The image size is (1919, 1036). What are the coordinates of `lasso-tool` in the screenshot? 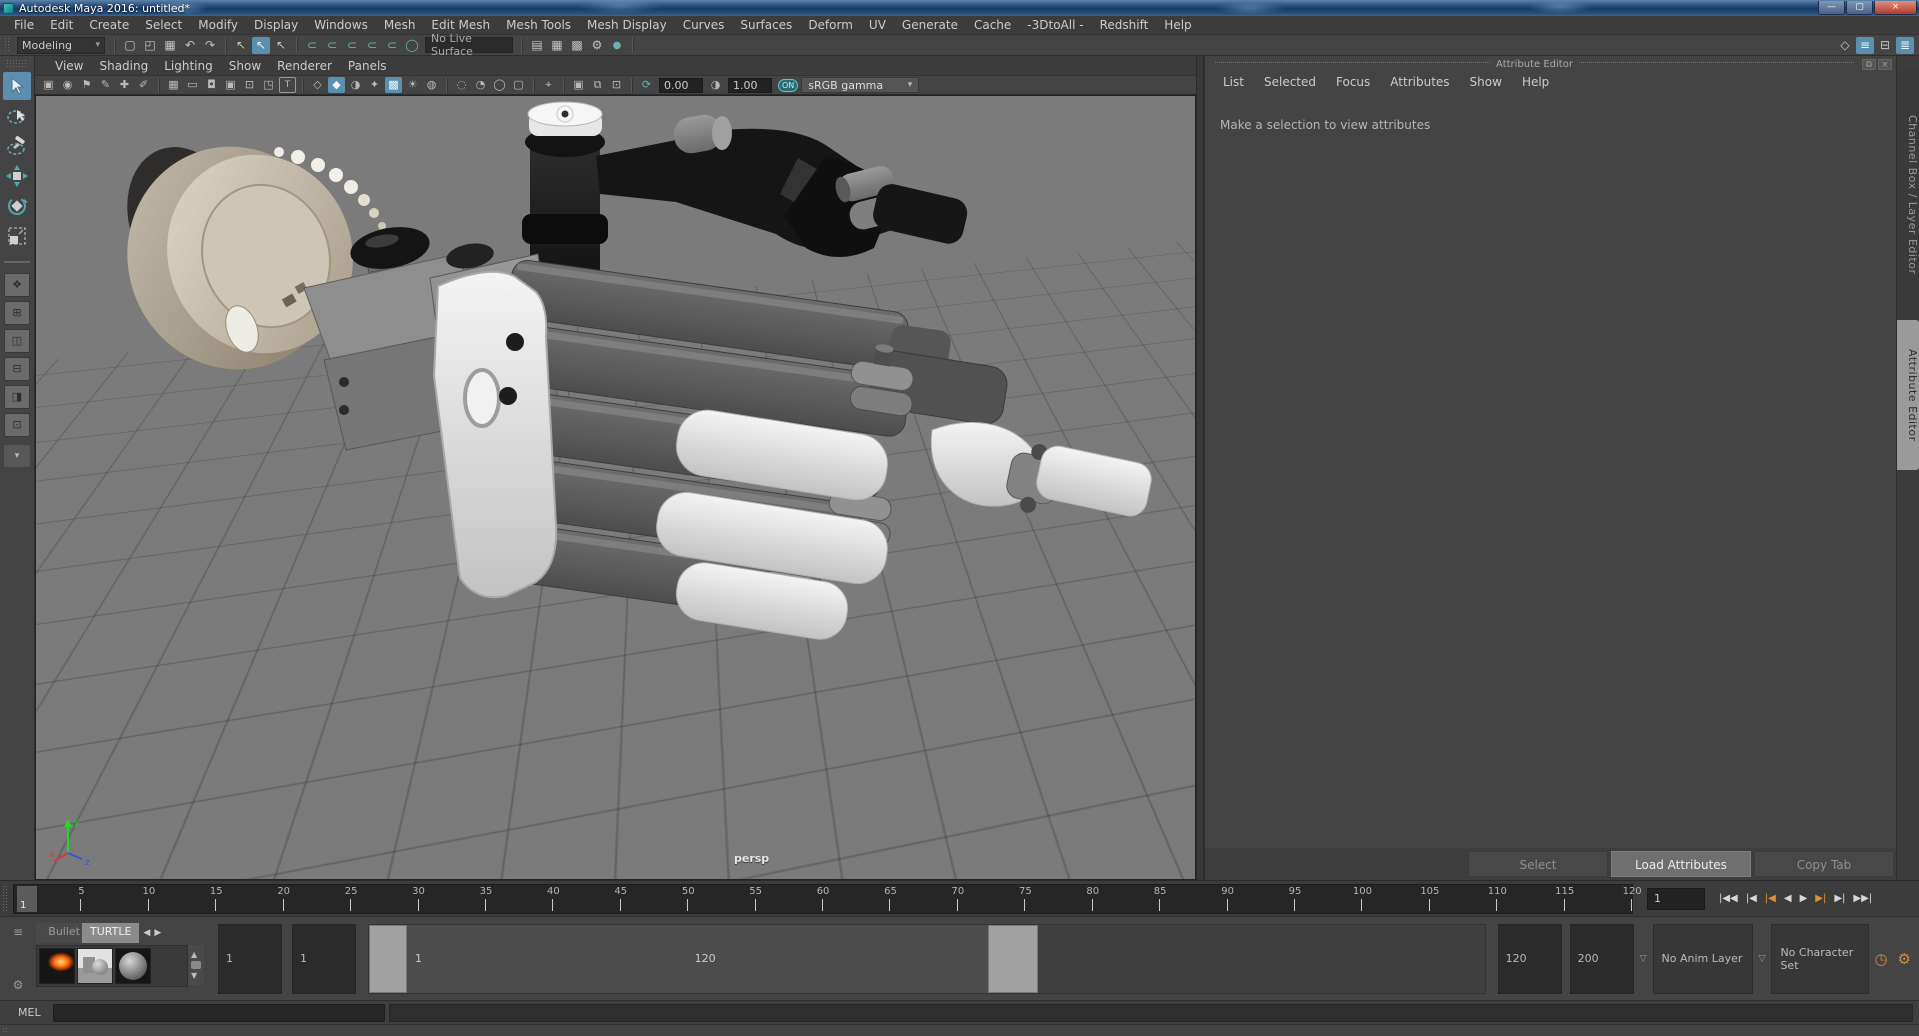 It's located at (17, 116).